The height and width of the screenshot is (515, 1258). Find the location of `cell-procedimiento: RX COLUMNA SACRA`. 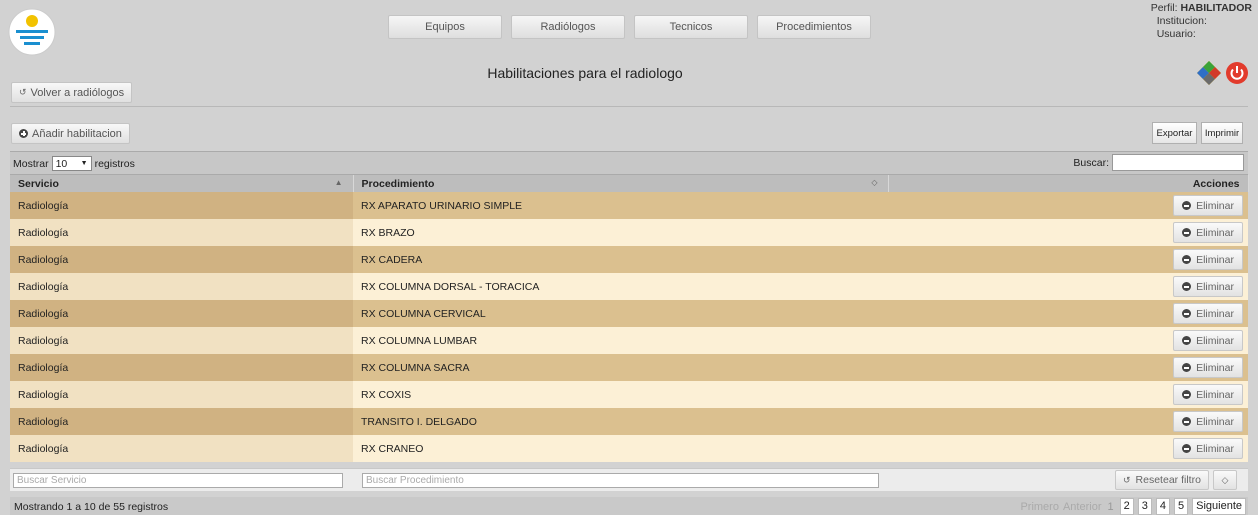

cell-procedimiento: RX COLUMNA SACRA is located at coordinates (620, 367).